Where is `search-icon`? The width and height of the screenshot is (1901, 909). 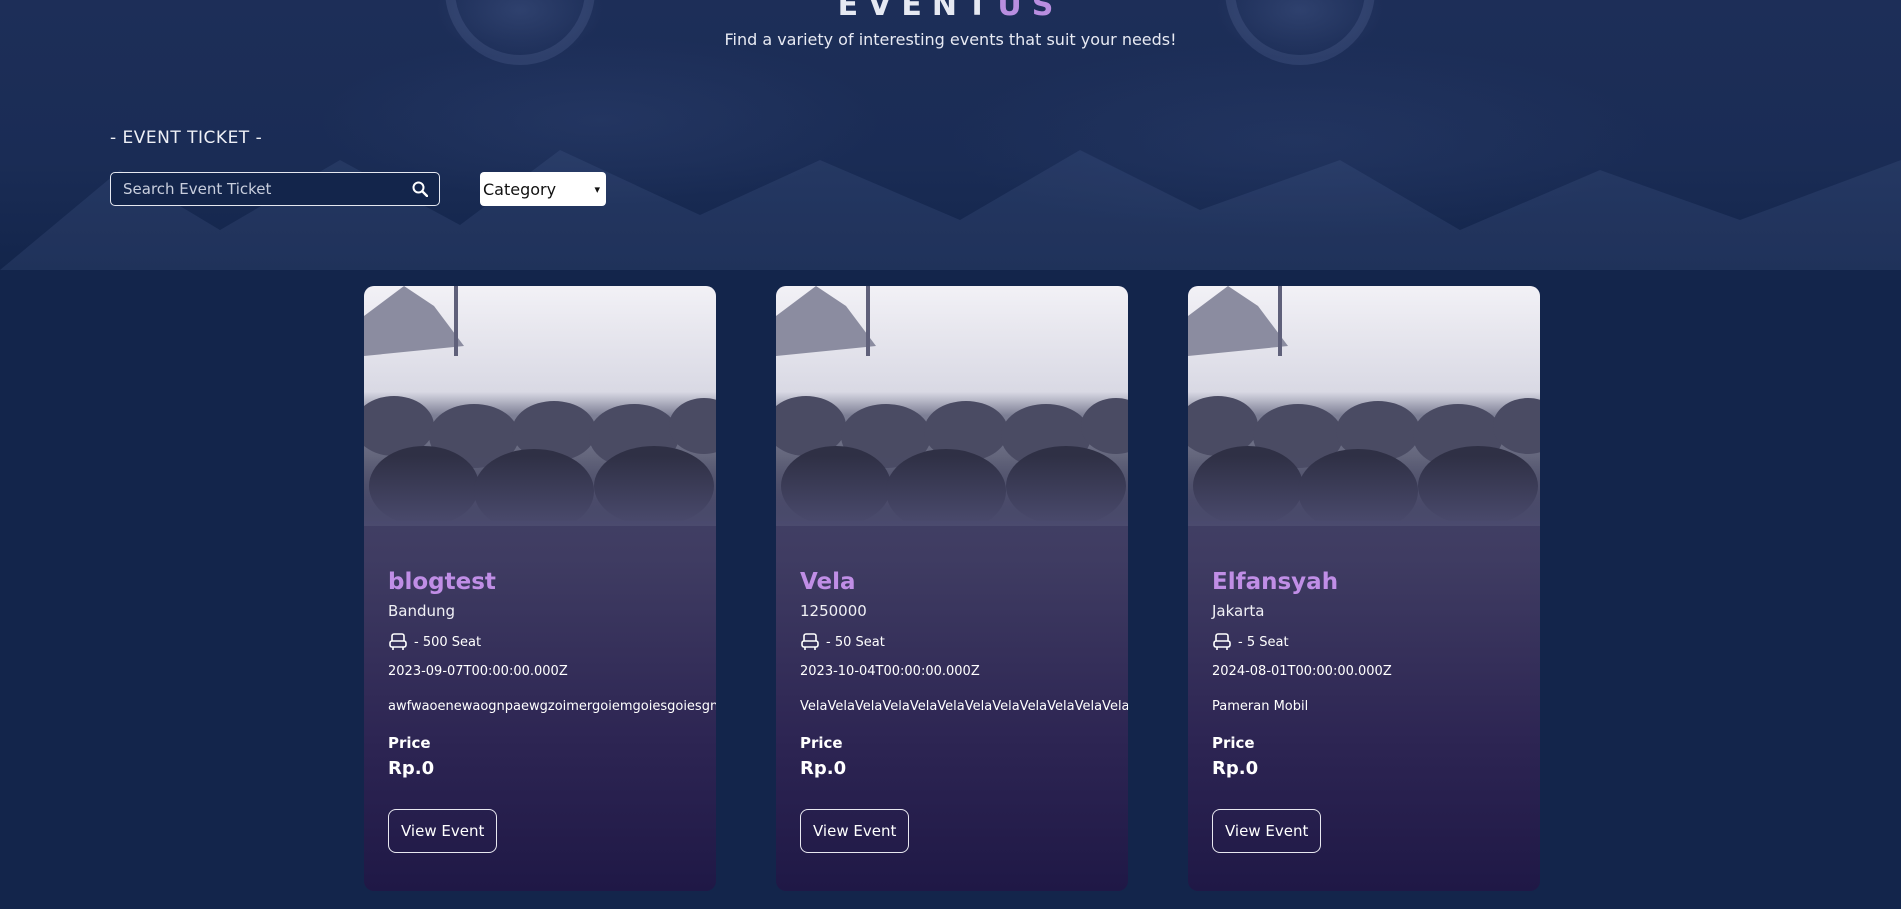 search-icon is located at coordinates (420, 189).